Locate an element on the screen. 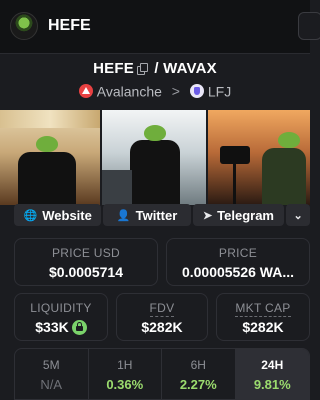  tab-24h-label: 24H is located at coordinates (272, 365).